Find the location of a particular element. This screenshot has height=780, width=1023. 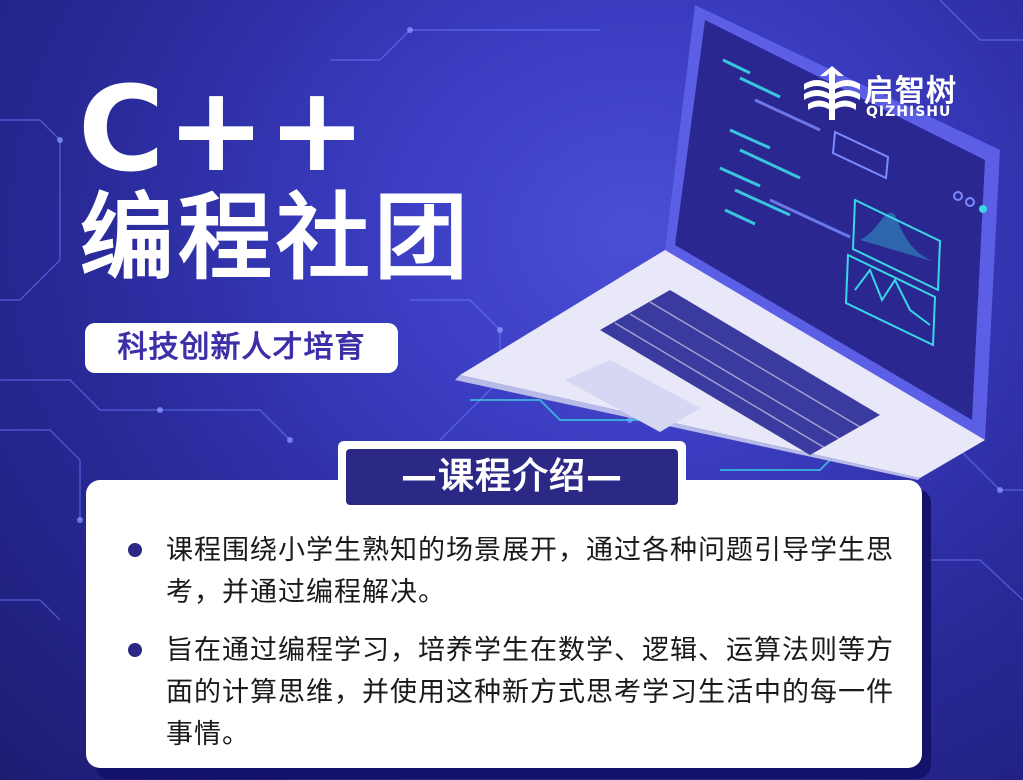

hero-tagline: 科技创新人才培育 is located at coordinates (241, 348).